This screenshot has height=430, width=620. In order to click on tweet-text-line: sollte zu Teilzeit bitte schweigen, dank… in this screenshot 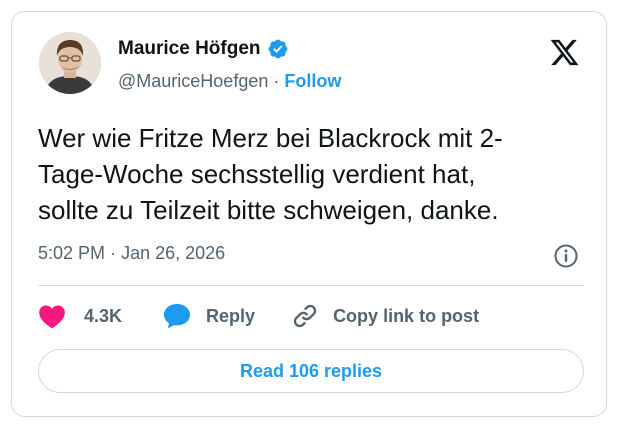, I will do `click(268, 210)`.